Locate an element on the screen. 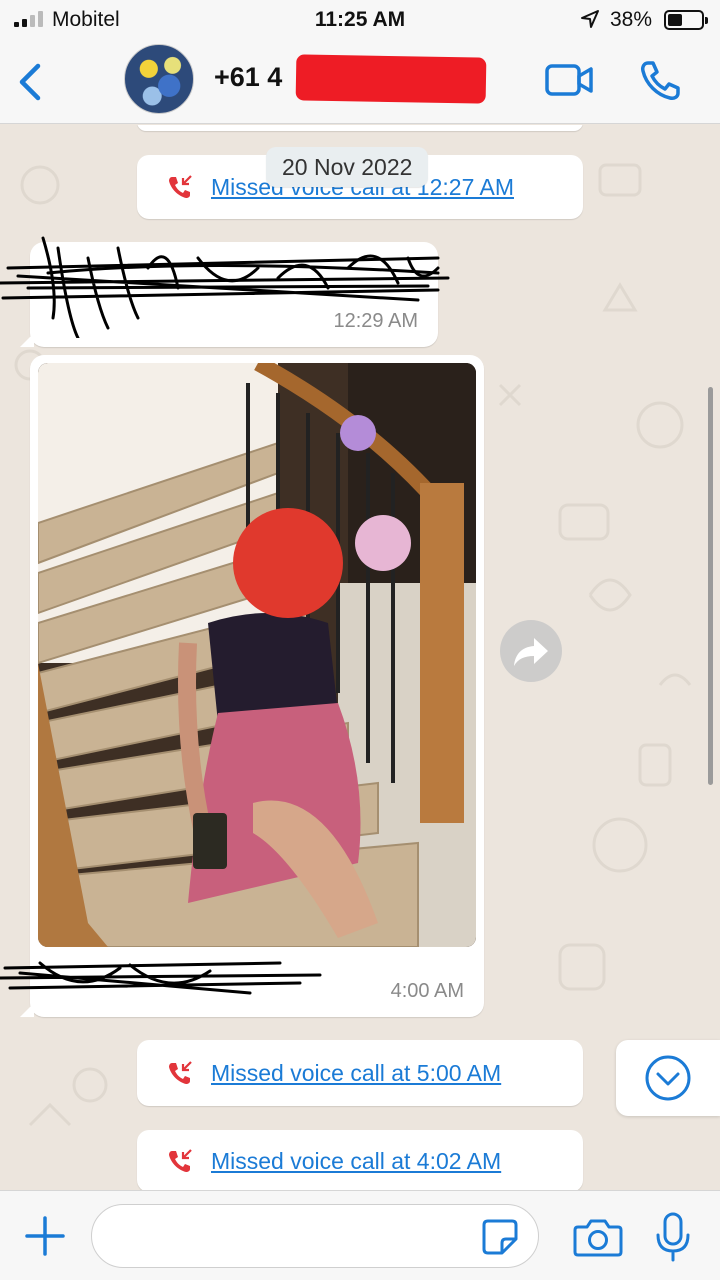 The width and height of the screenshot is (720, 1280). missed-call-bubble: Missed voice call at 4:02 AM is located at coordinates (360, 1160).